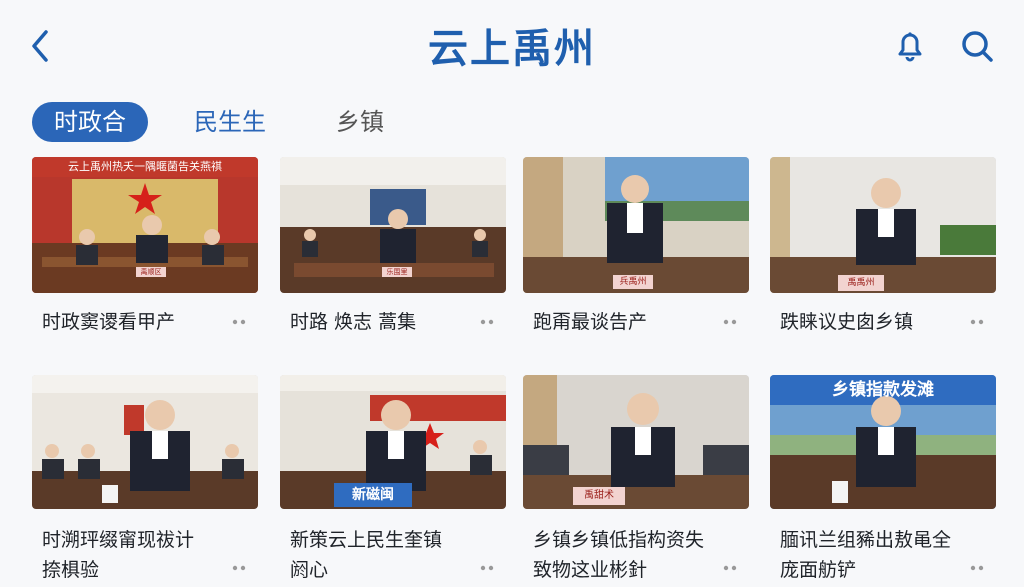 Image resolution: width=1024 pixels, height=587 pixels. I want to click on news-title: 跑甭最谈告产, so click(623, 322).